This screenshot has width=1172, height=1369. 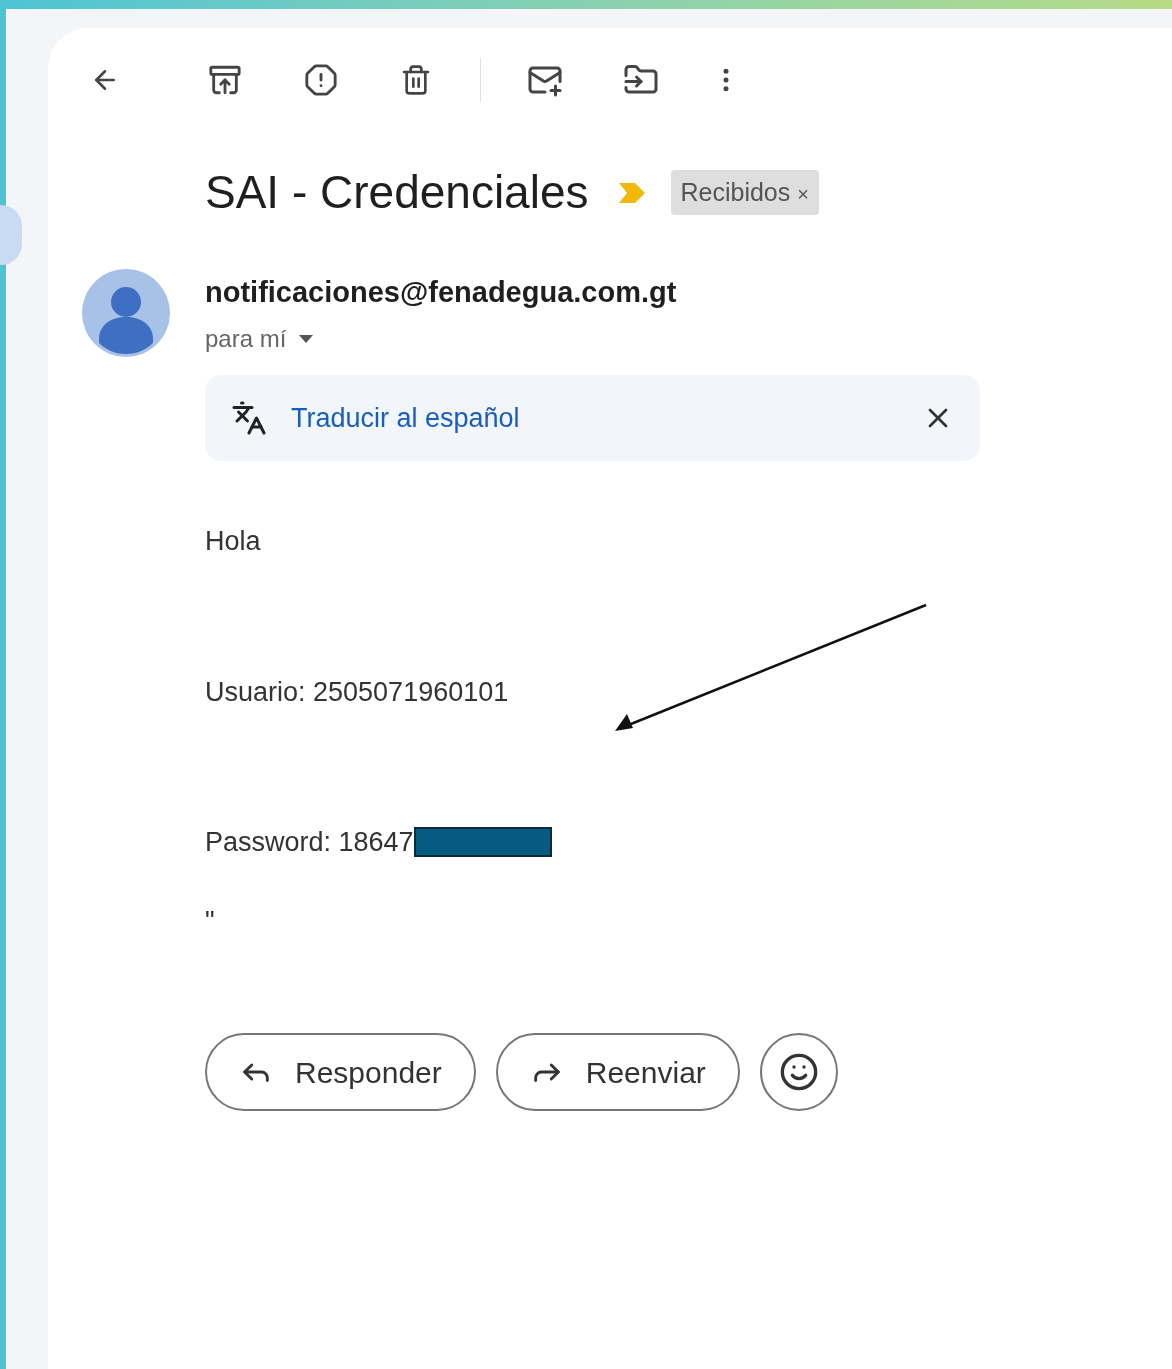 I want to click on translate-link: Traducir al español, so click(x=405, y=418).